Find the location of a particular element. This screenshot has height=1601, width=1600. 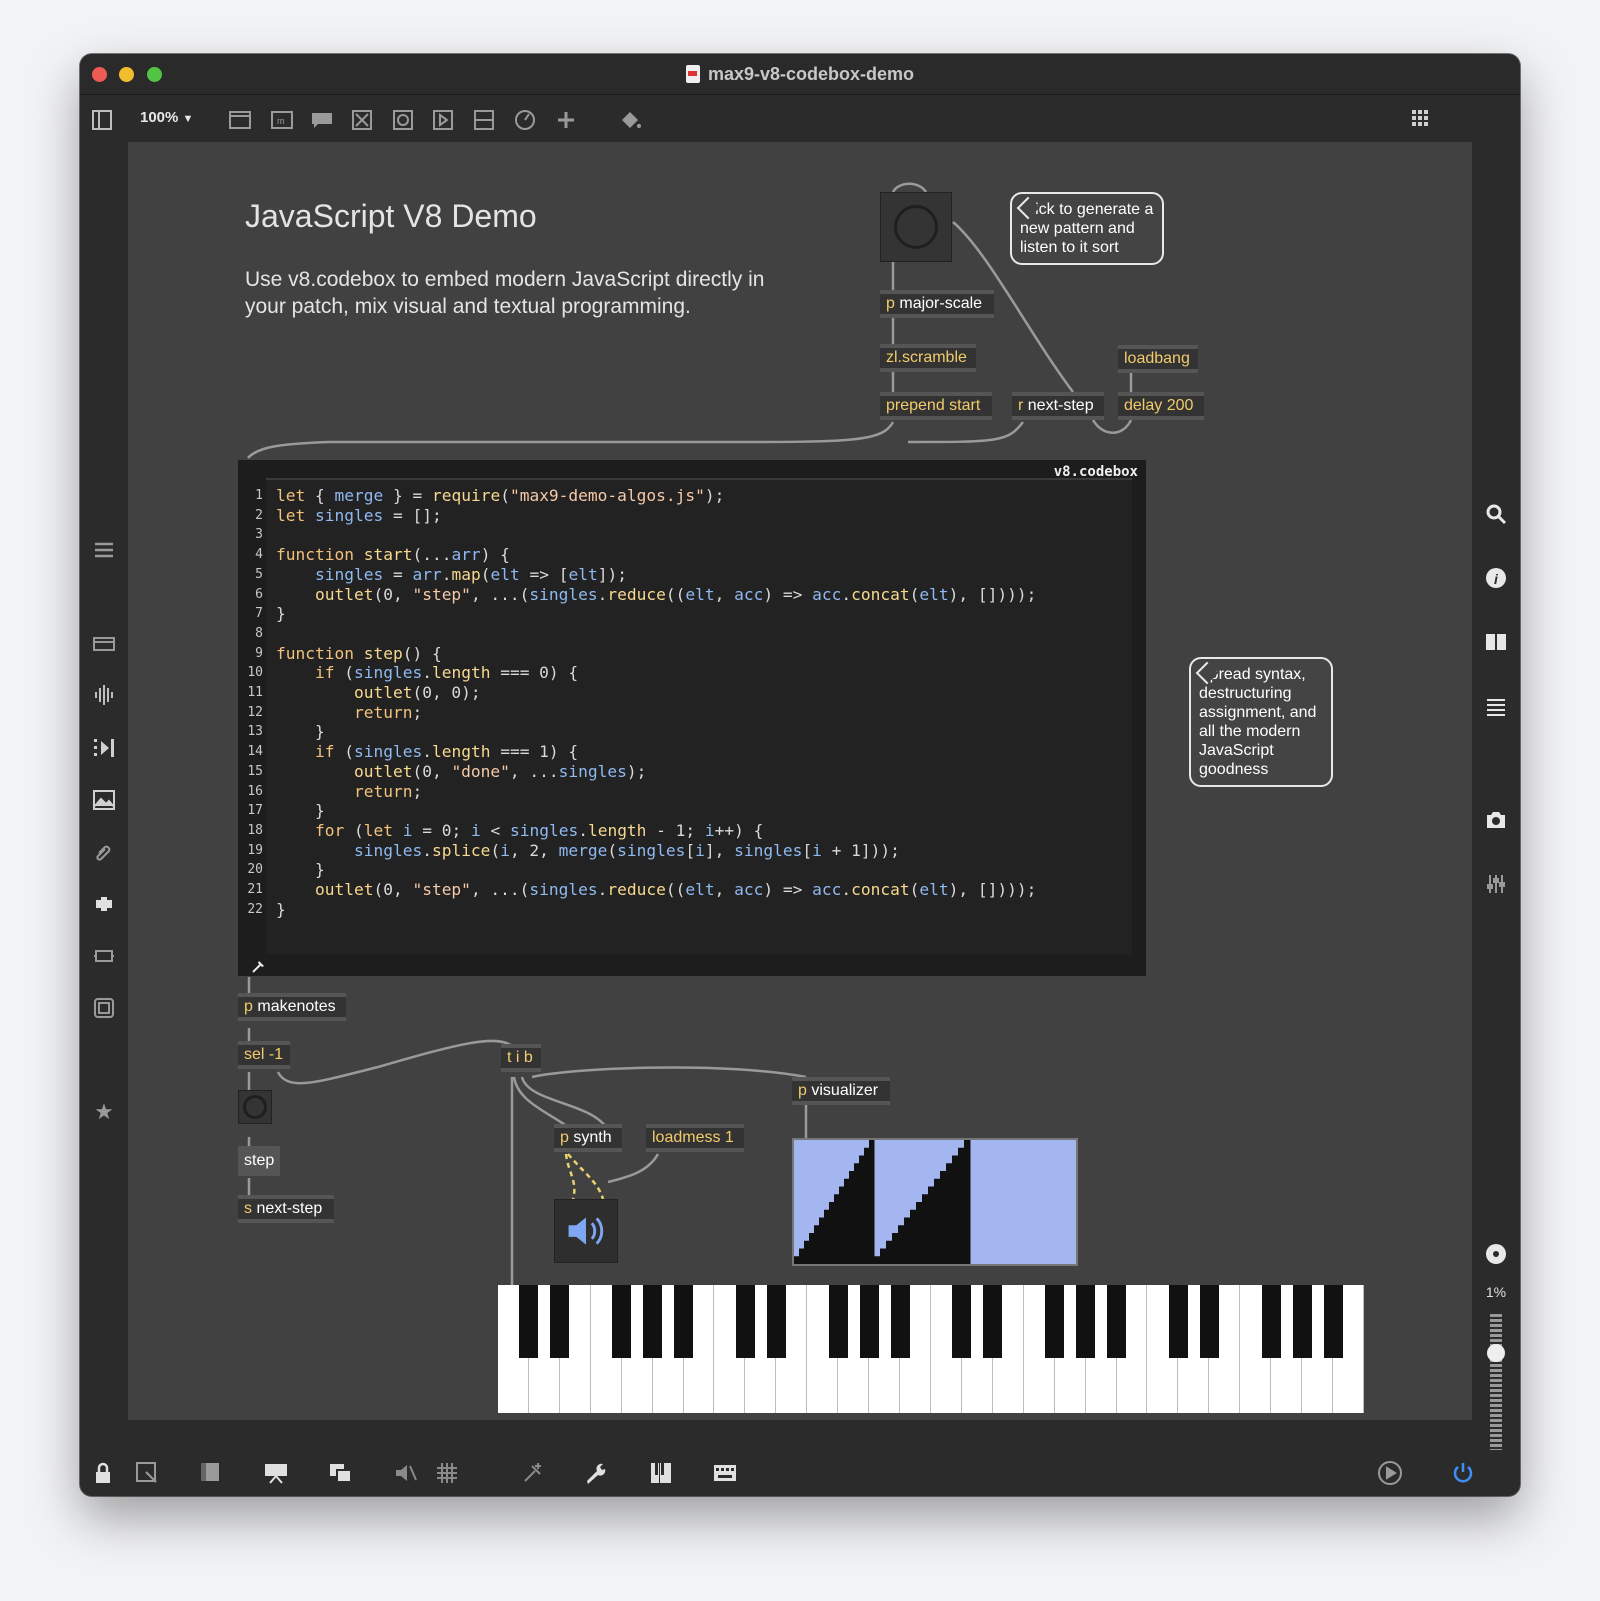

favorites-star-icon: ★ is located at coordinates (104, 1112).